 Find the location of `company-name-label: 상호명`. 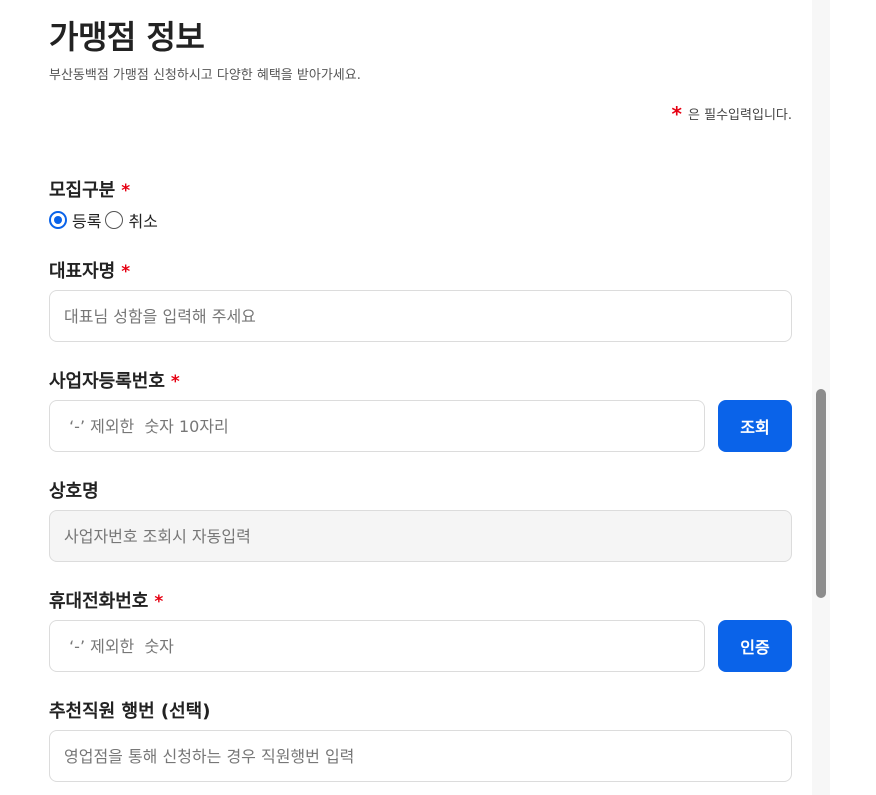

company-name-label: 상호명 is located at coordinates (74, 490).